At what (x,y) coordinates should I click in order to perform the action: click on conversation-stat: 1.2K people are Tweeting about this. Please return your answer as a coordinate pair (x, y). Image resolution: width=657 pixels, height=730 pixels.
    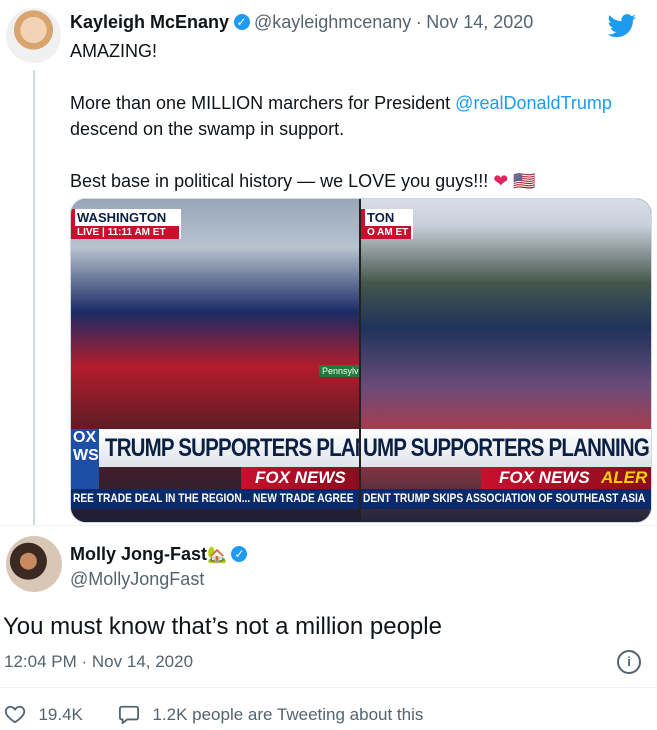
    Looking at the image, I should click on (270, 715).